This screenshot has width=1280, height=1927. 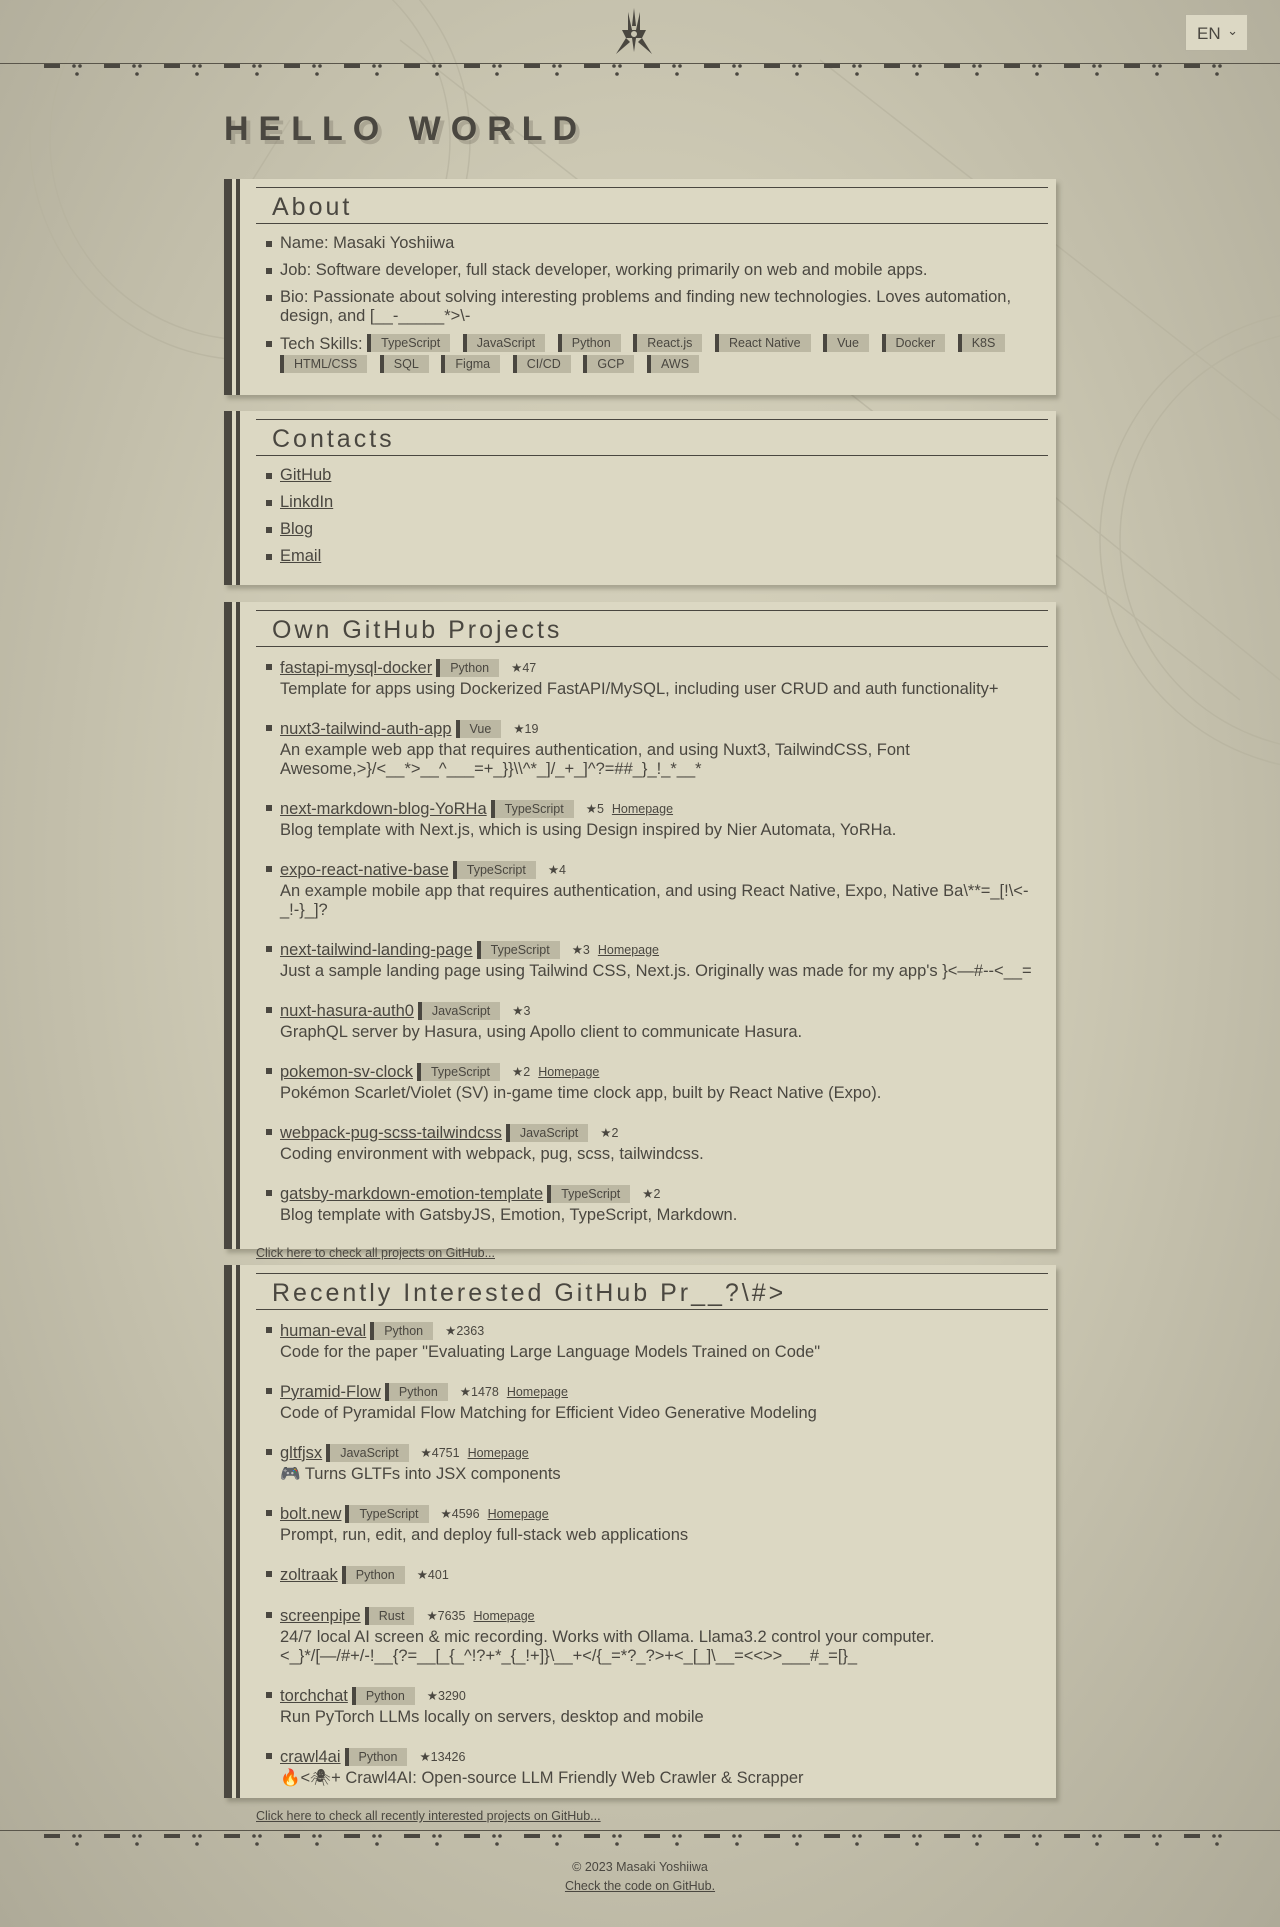 I want to click on project-link: next-tailwind-landing-page, so click(x=376, y=950).